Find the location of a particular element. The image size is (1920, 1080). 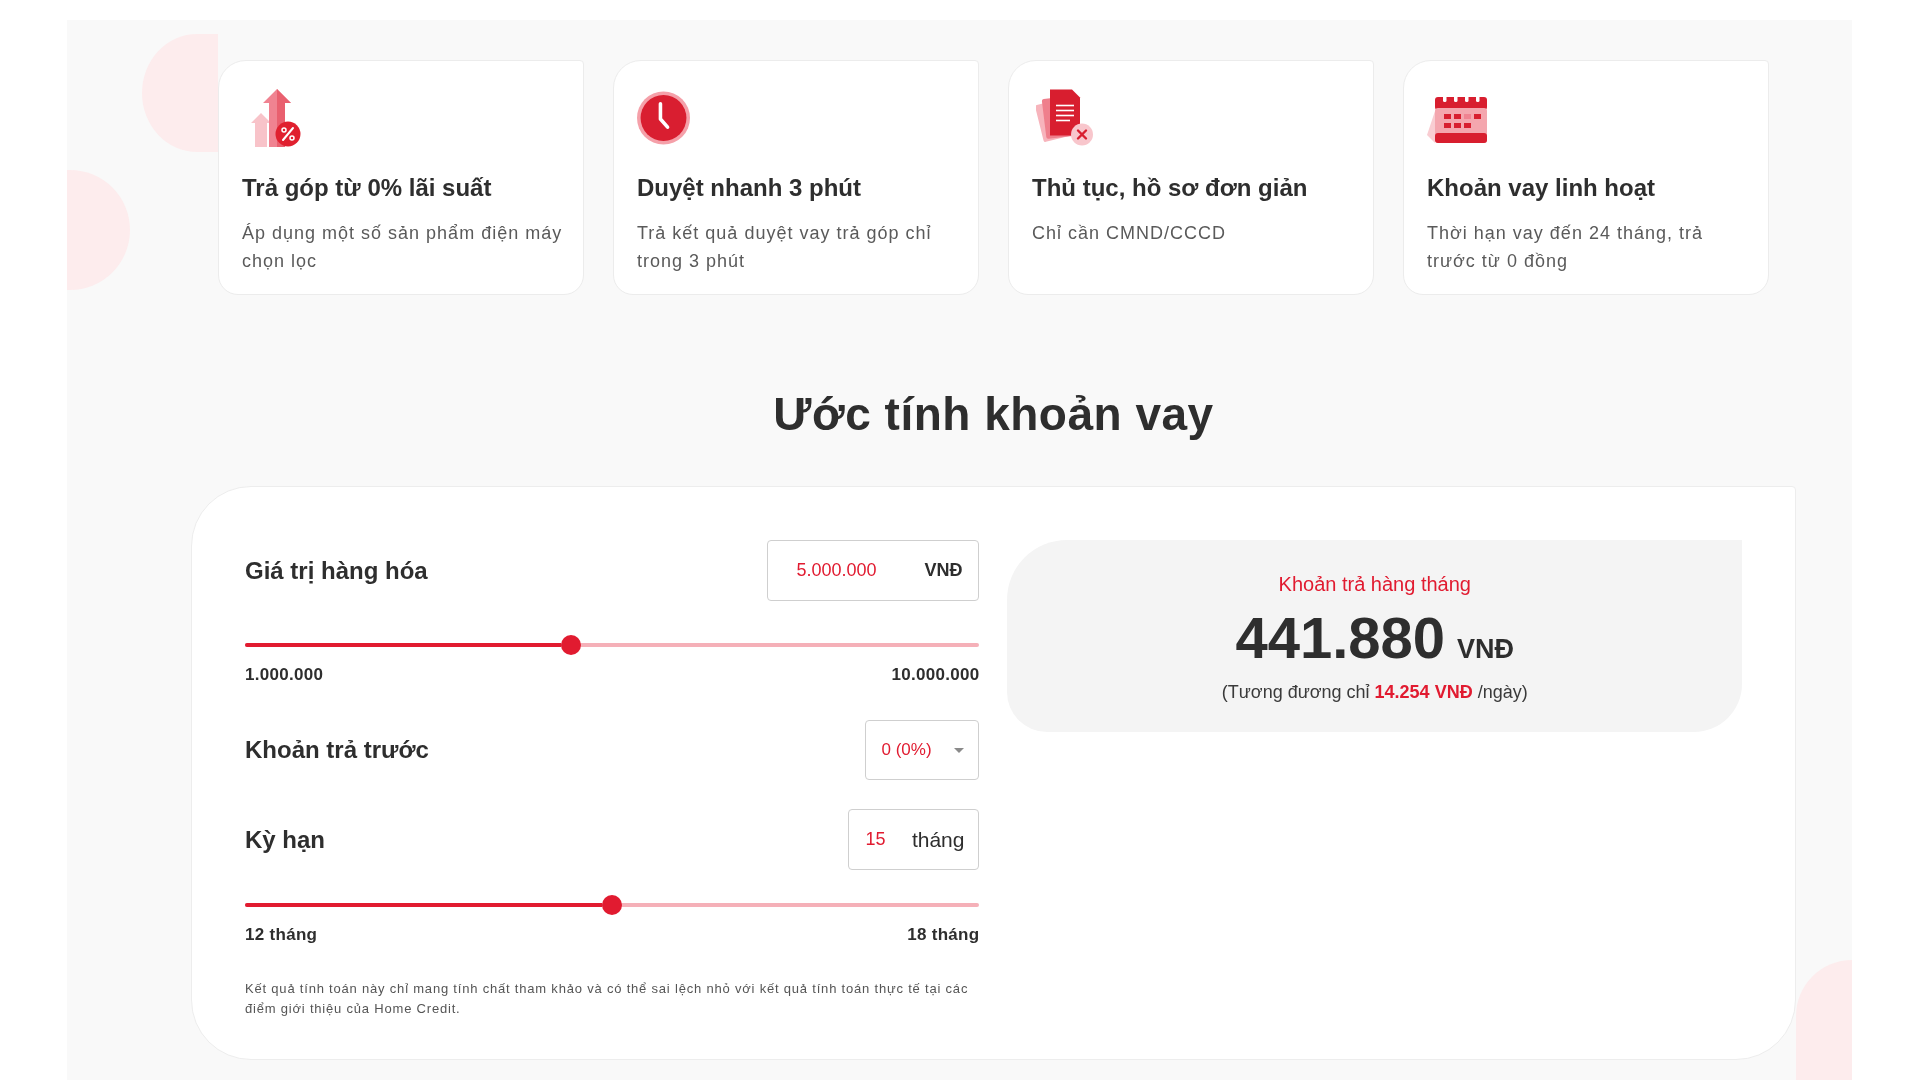

down-payment-label: Khoản trả trước is located at coordinates (337, 750).